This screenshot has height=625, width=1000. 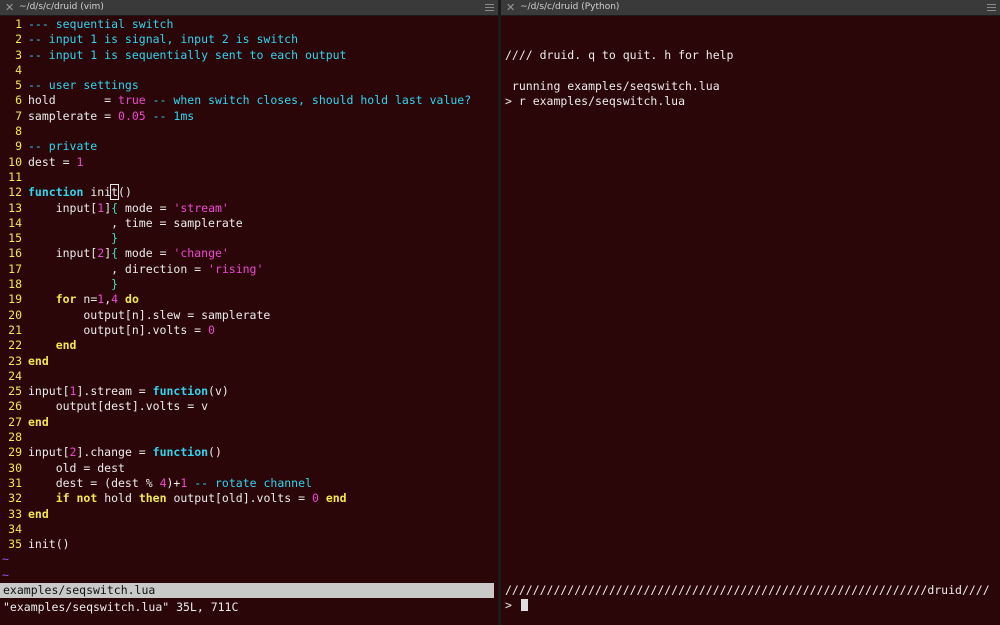 What do you see at coordinates (249, 391) in the screenshot?
I see `code-line: 25 input[1].stream = function(v)` at bounding box center [249, 391].